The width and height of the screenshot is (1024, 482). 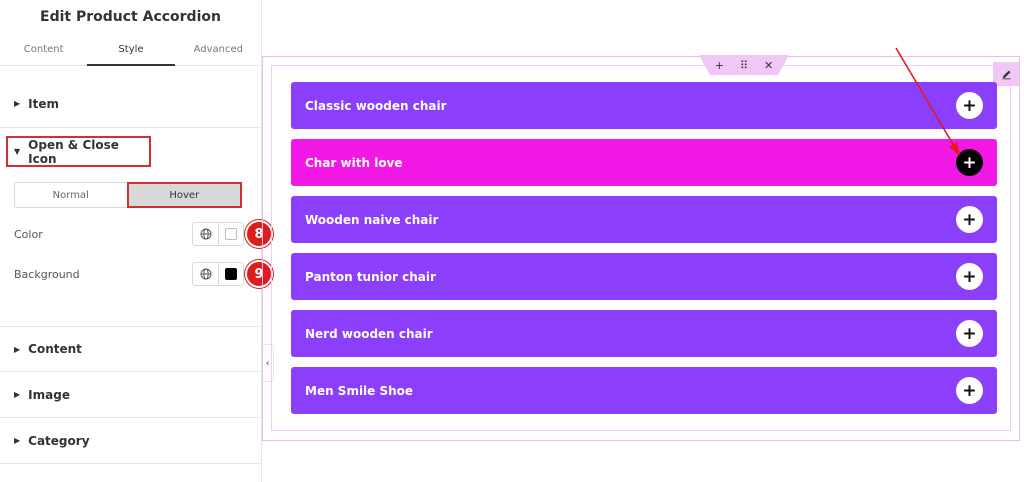 I want to click on section-image: ▶ Image, so click(x=131, y=395).